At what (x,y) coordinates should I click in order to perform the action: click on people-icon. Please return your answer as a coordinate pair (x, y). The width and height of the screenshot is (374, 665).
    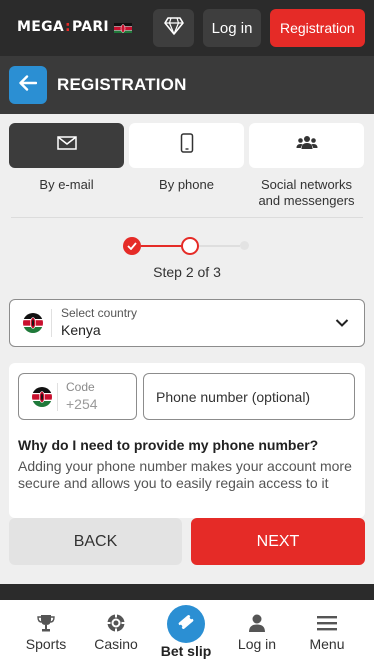
    Looking at the image, I should click on (307, 145).